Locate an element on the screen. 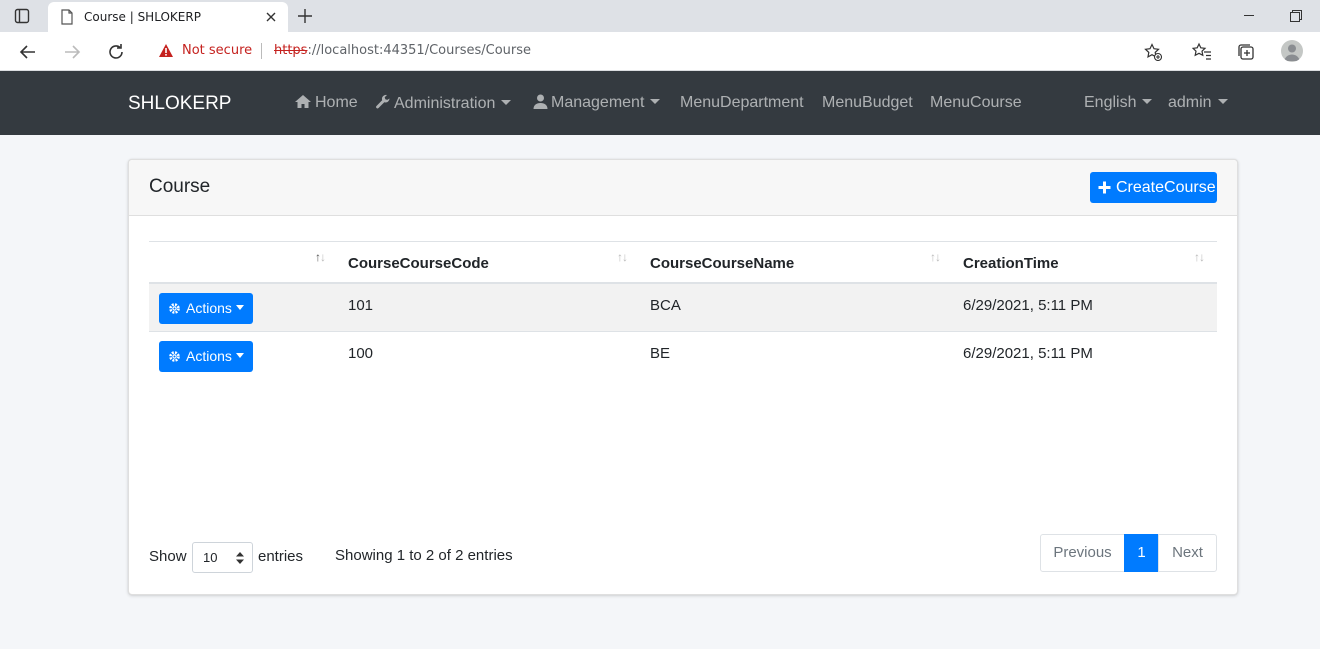 This screenshot has height=649, width=1320. avatar-icon is located at coordinates (1292, 52).